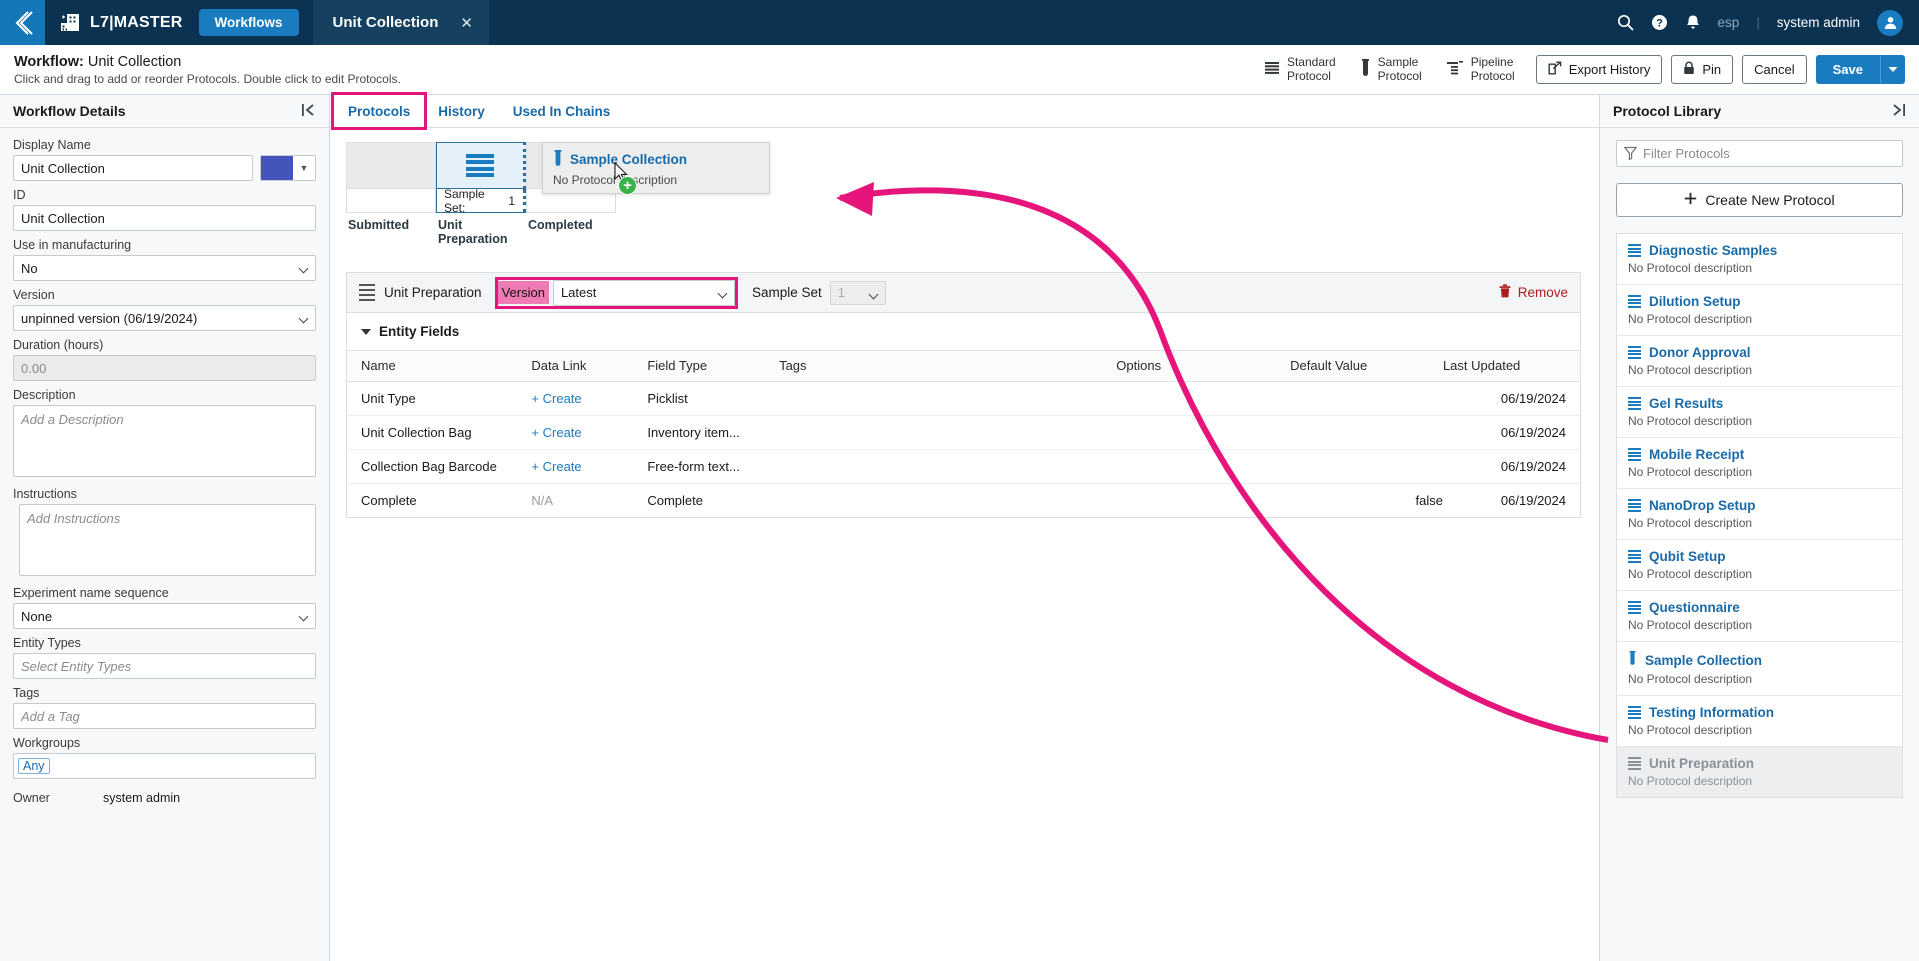  Describe the element at coordinates (167, 540) in the screenshot. I see `instructions-textarea` at that location.